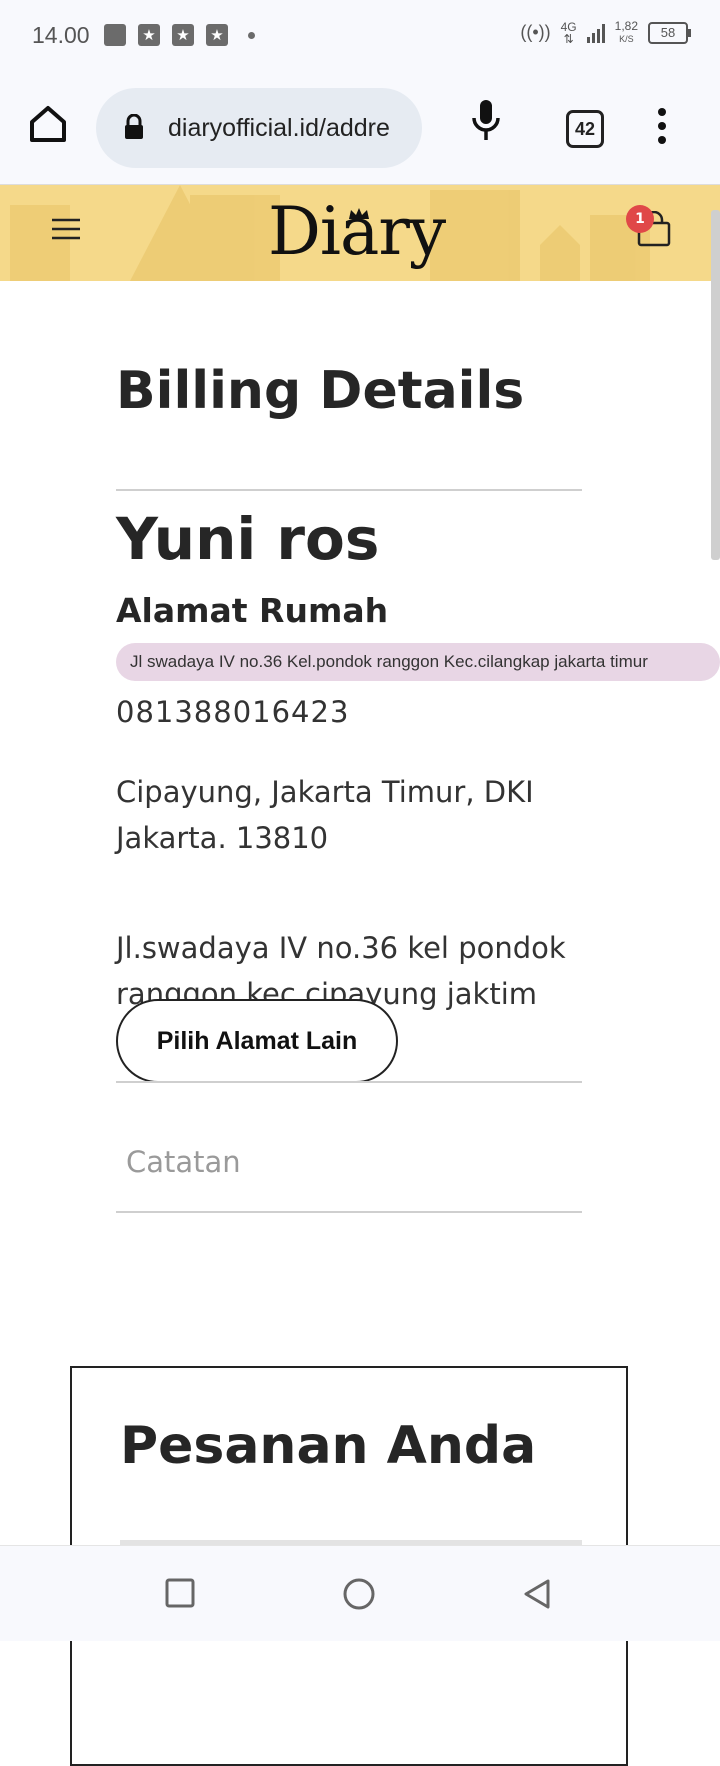 This screenshot has height=1766, width=720. I want to click on url-text: diaryofficial.id/addre, so click(279, 128).